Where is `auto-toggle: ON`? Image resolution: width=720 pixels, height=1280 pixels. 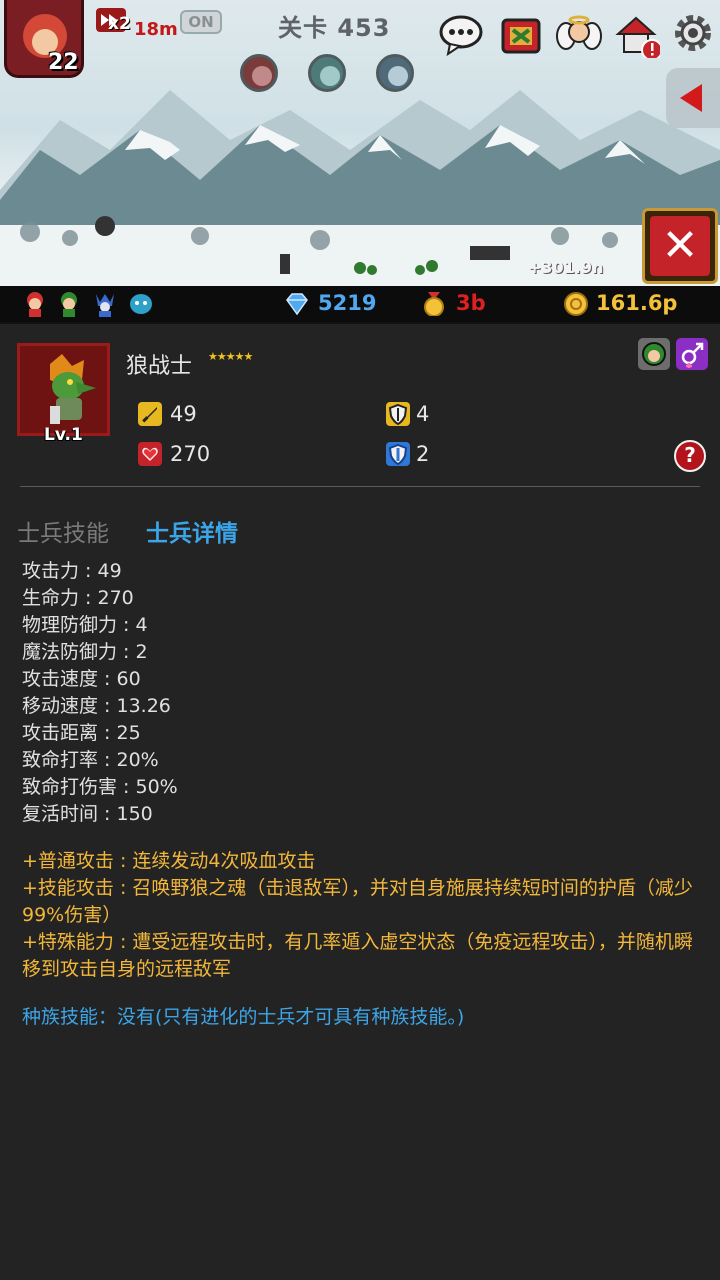
auto-toggle: ON is located at coordinates (201, 22).